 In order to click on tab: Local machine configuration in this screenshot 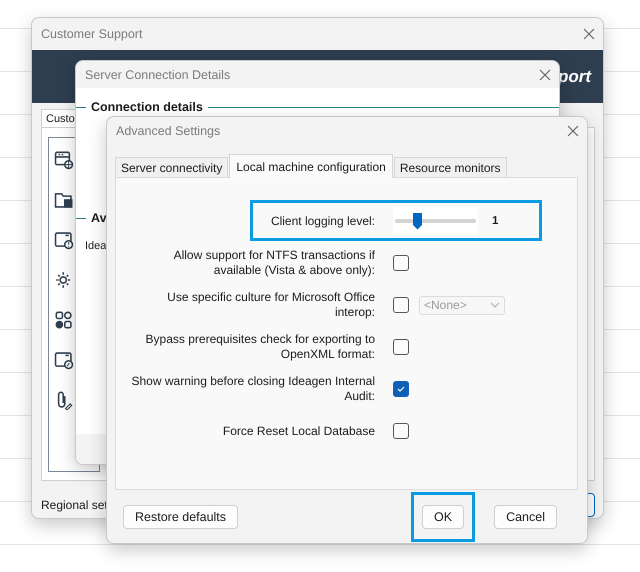, I will do `click(311, 166)`.